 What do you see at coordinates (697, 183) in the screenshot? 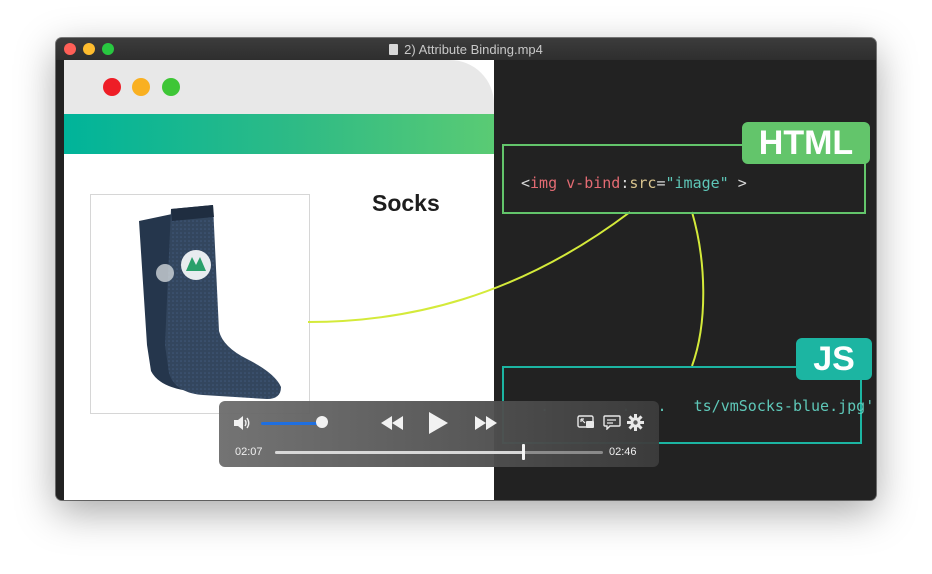
I see `code-value: "image"` at bounding box center [697, 183].